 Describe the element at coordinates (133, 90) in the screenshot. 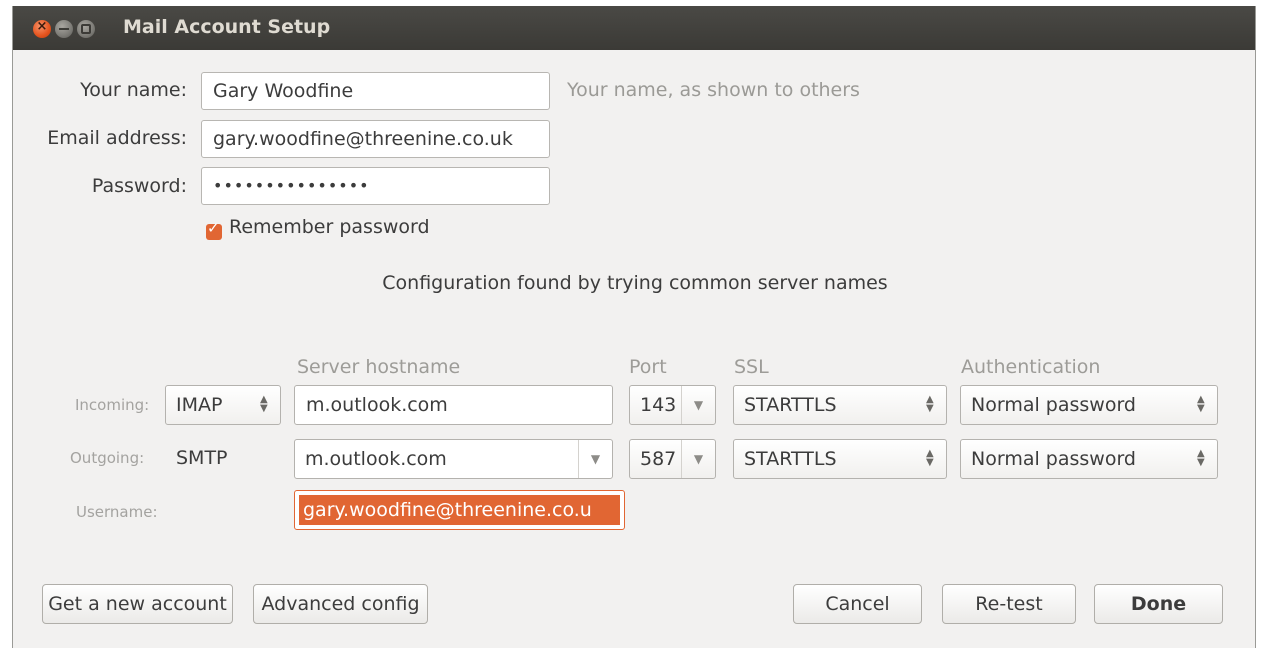

I see `name-label: Your name:` at that location.